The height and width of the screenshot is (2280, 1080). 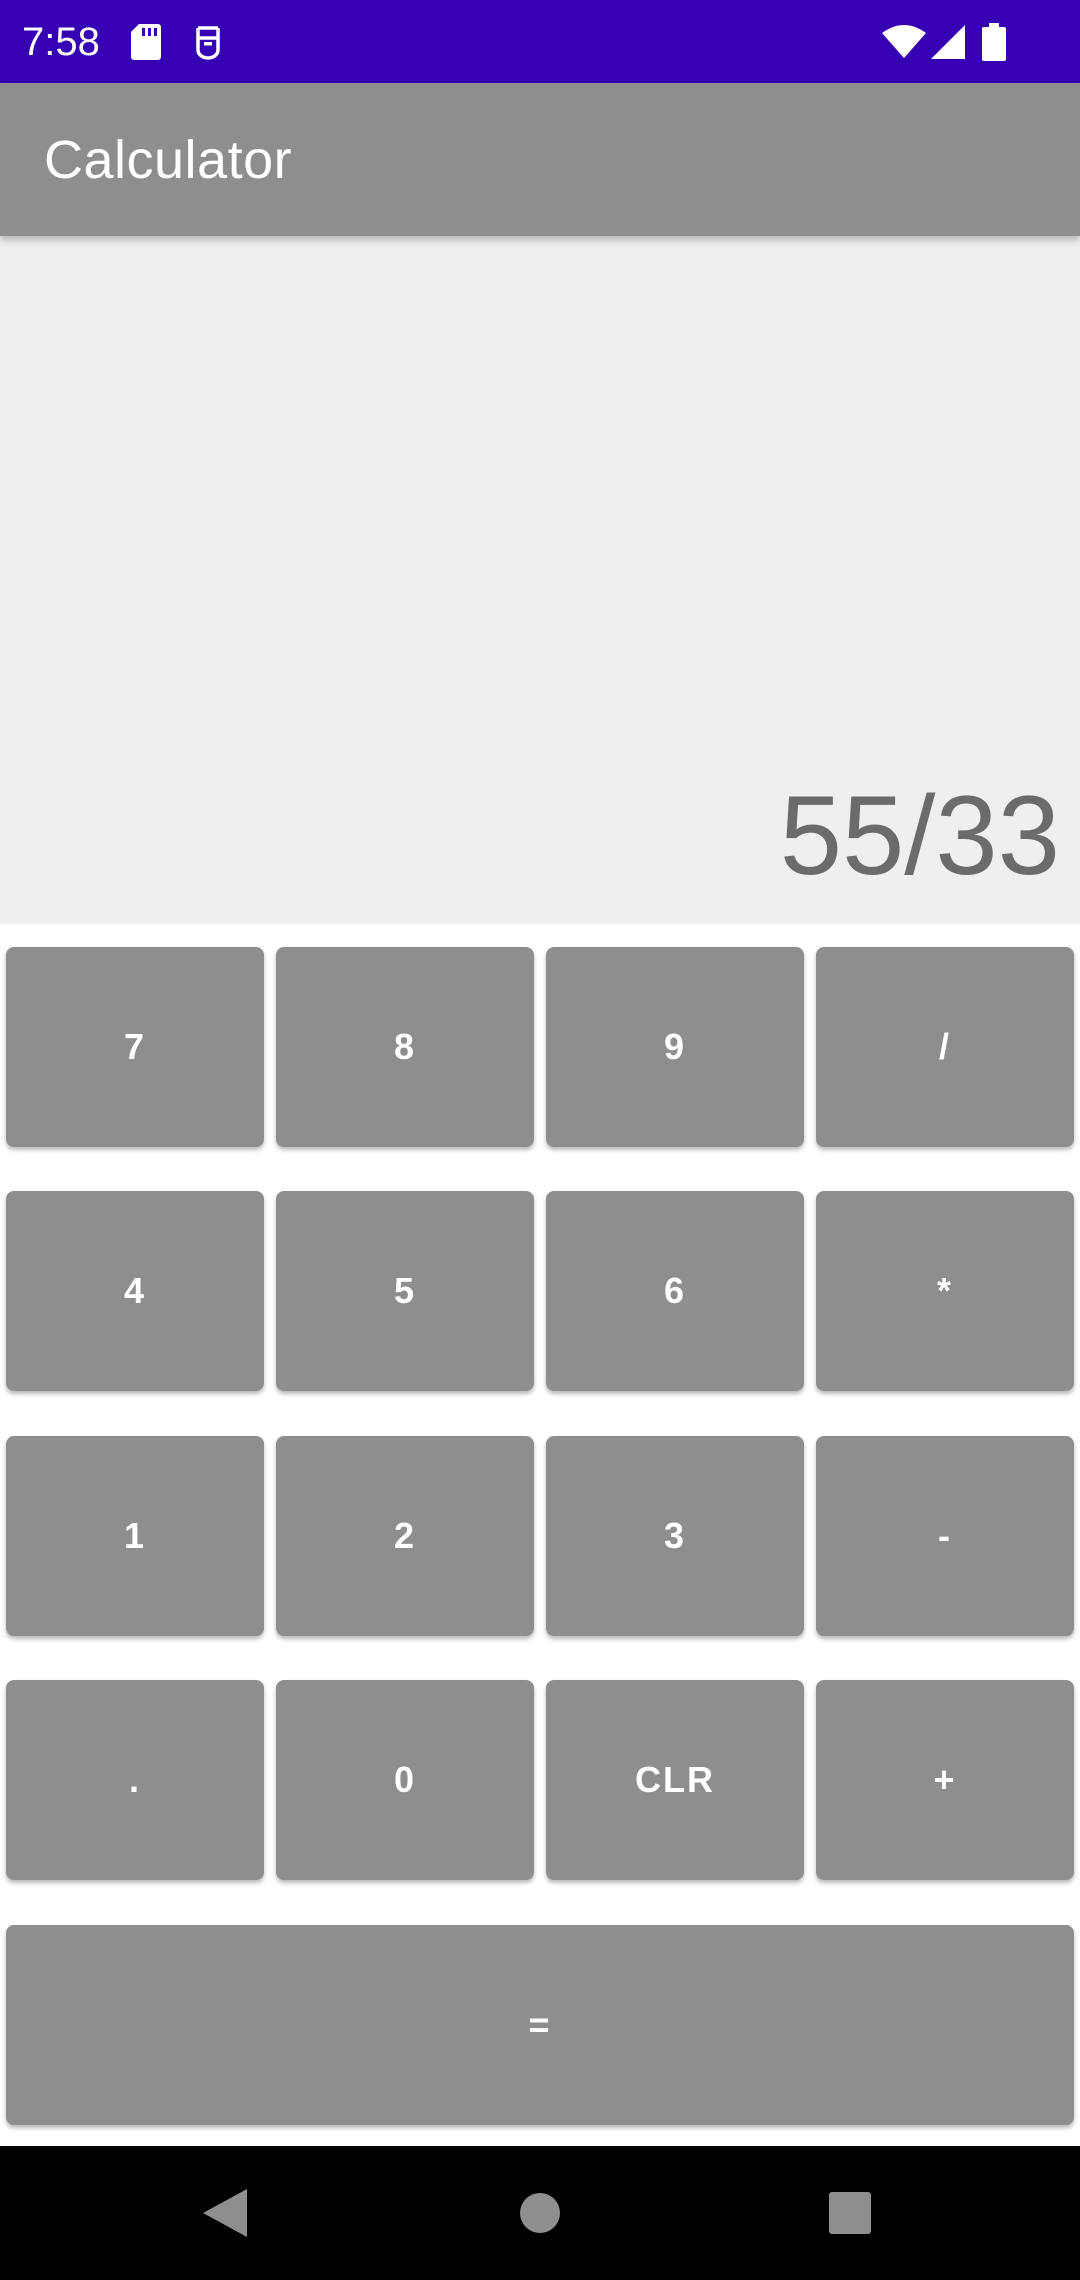 What do you see at coordinates (945, 1047) in the screenshot?
I see `key-divide: /` at bounding box center [945, 1047].